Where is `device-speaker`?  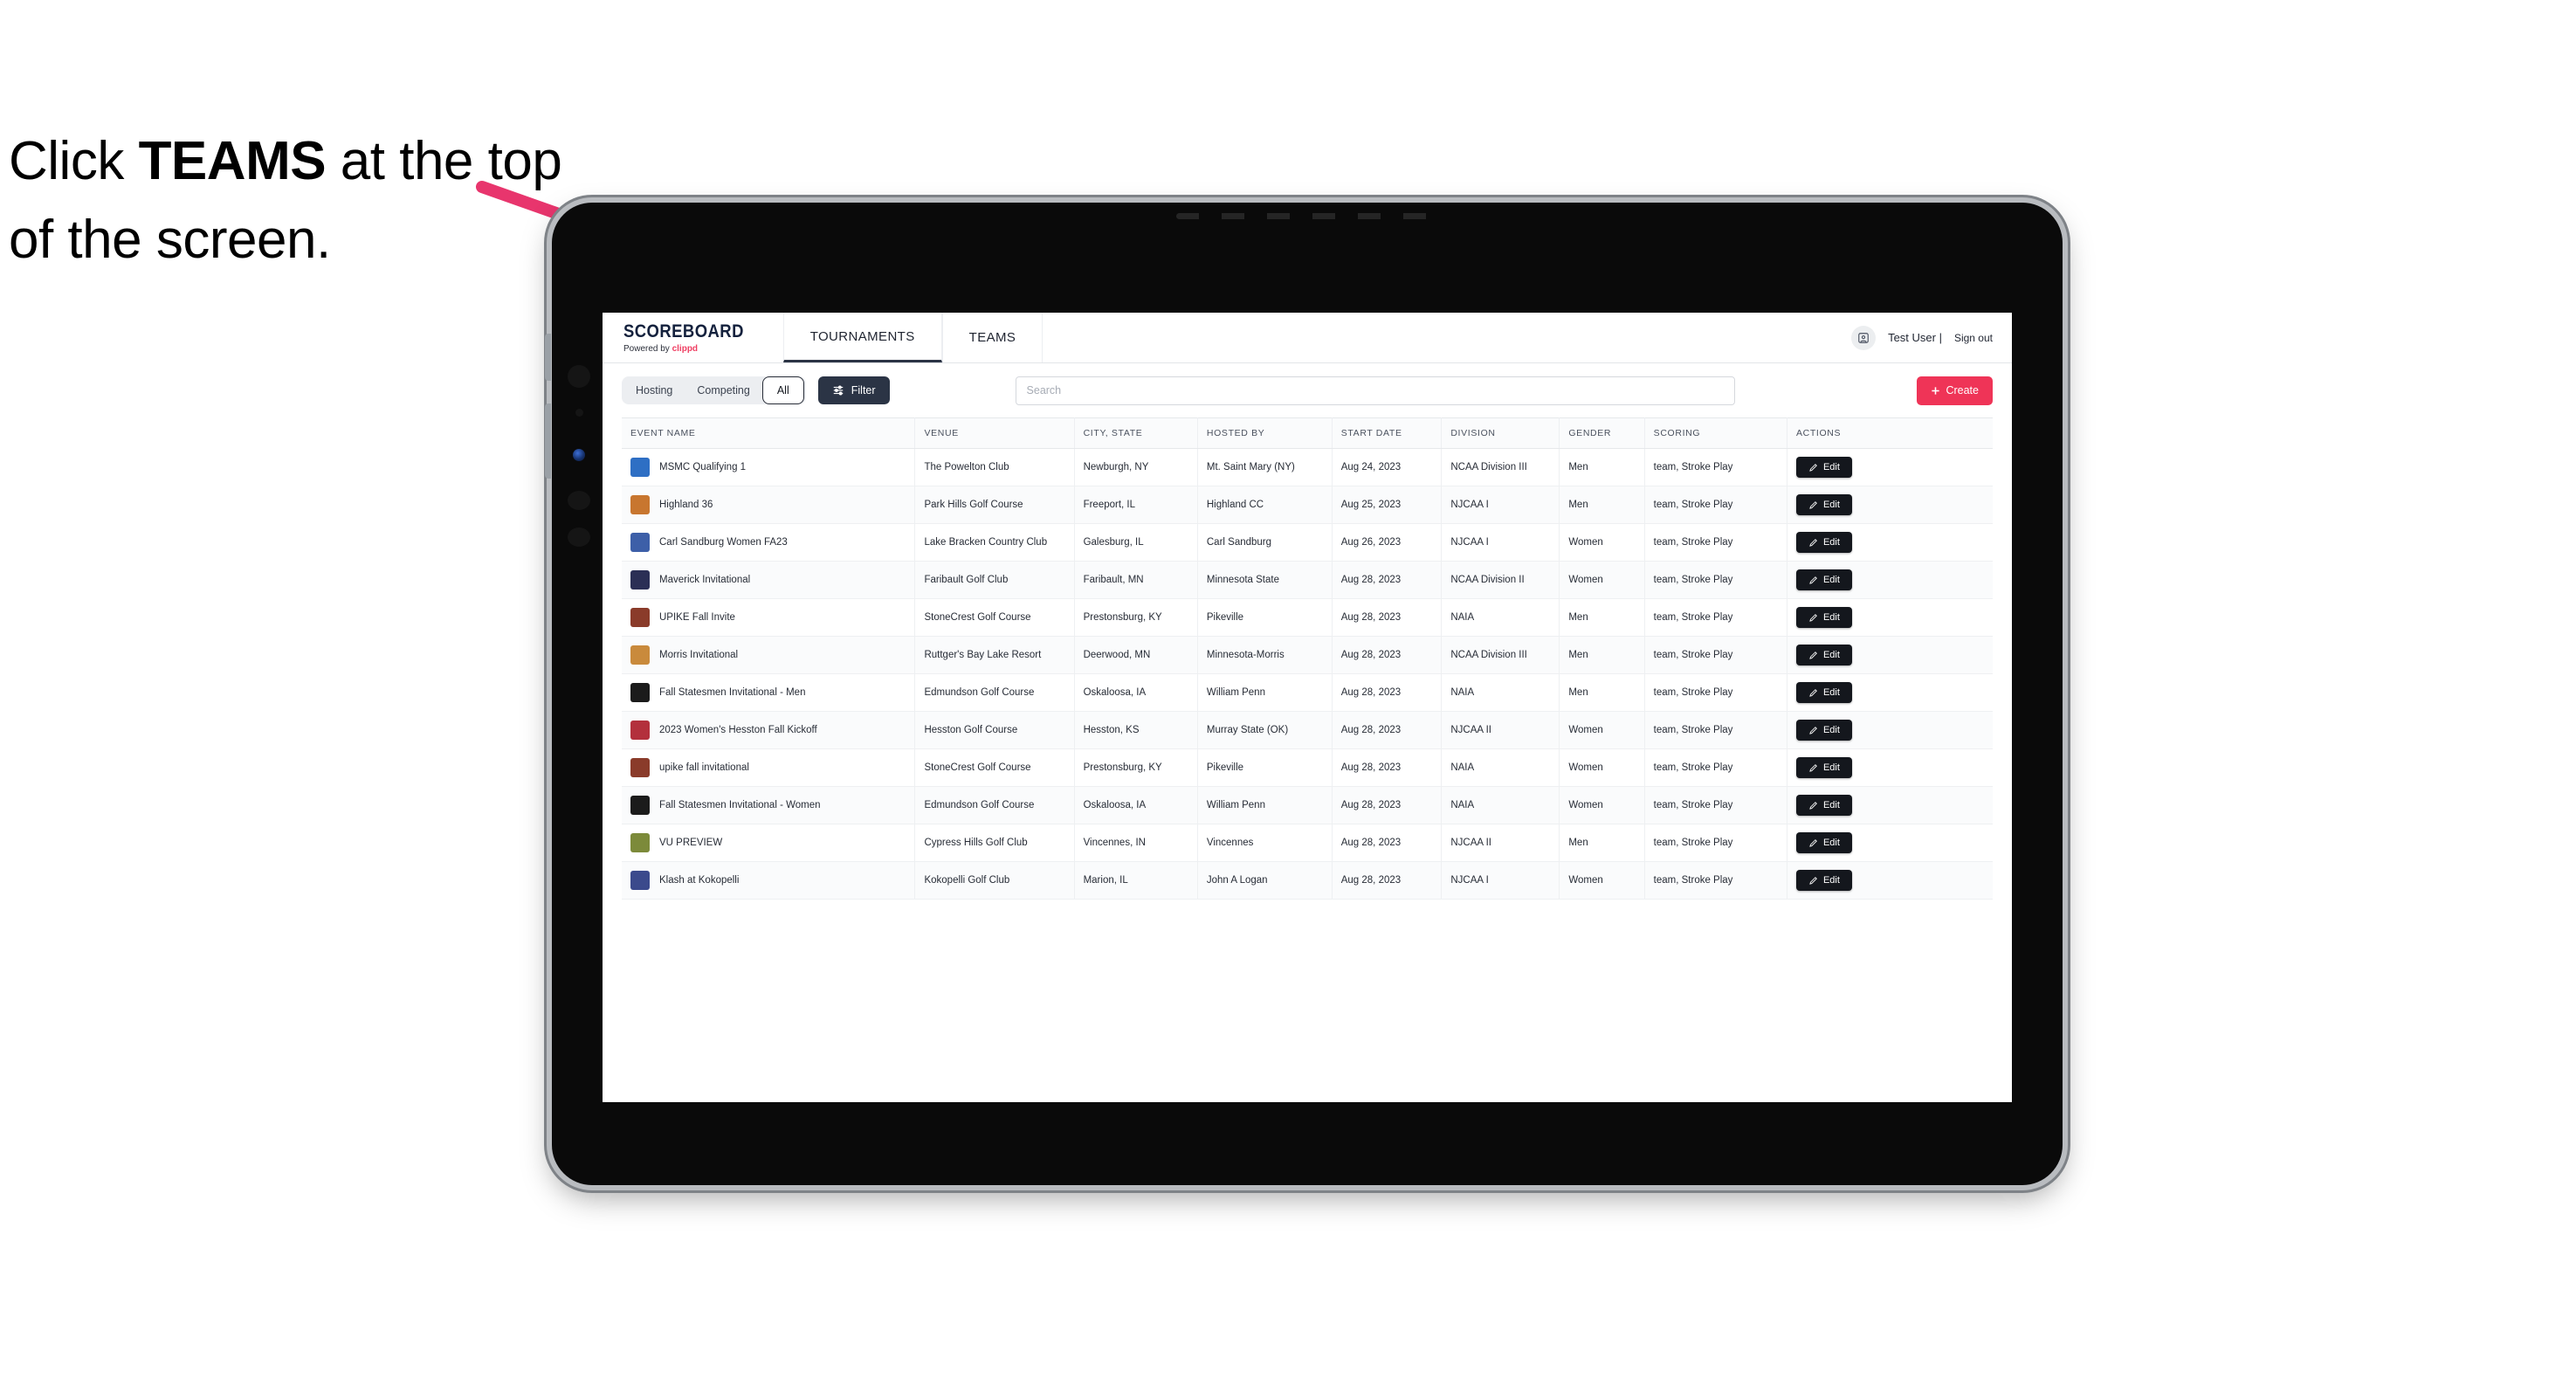
device-speaker is located at coordinates (1307, 216).